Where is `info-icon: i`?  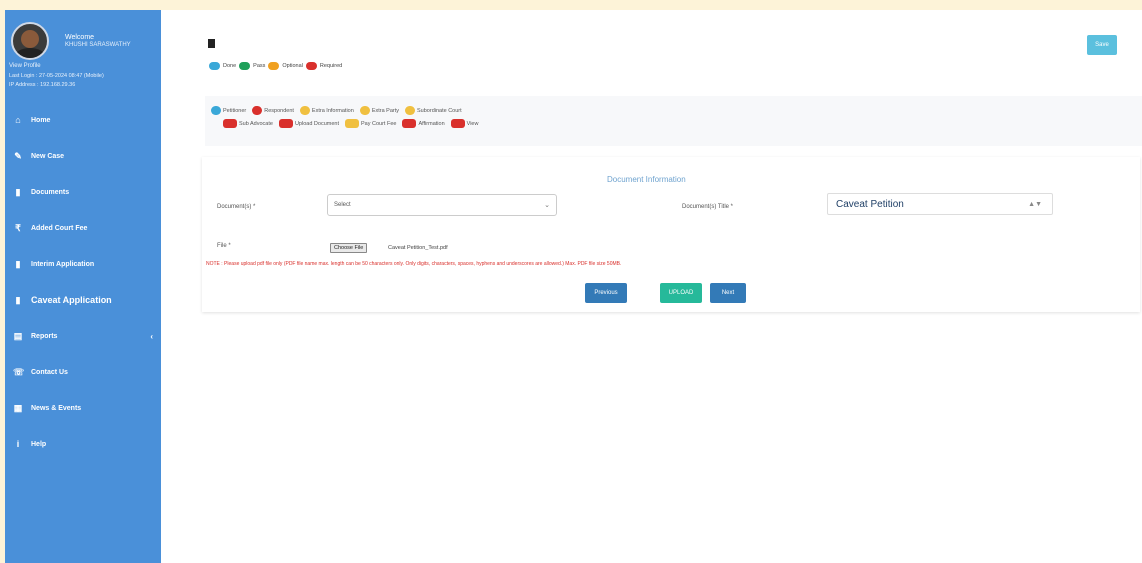
info-icon: i is located at coordinates (18, 444).